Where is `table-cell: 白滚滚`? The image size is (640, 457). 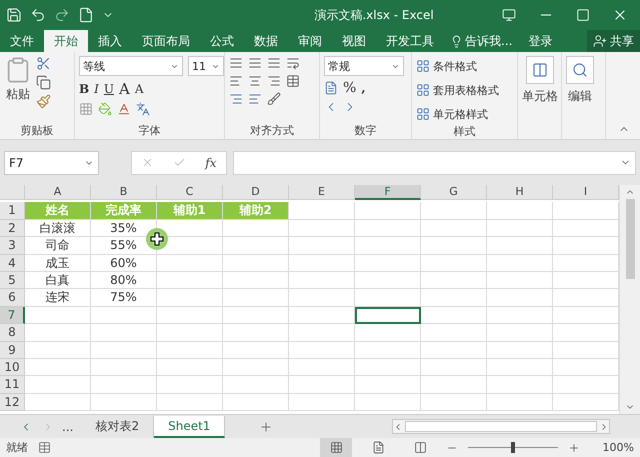
table-cell: 白滚滚 is located at coordinates (58, 229).